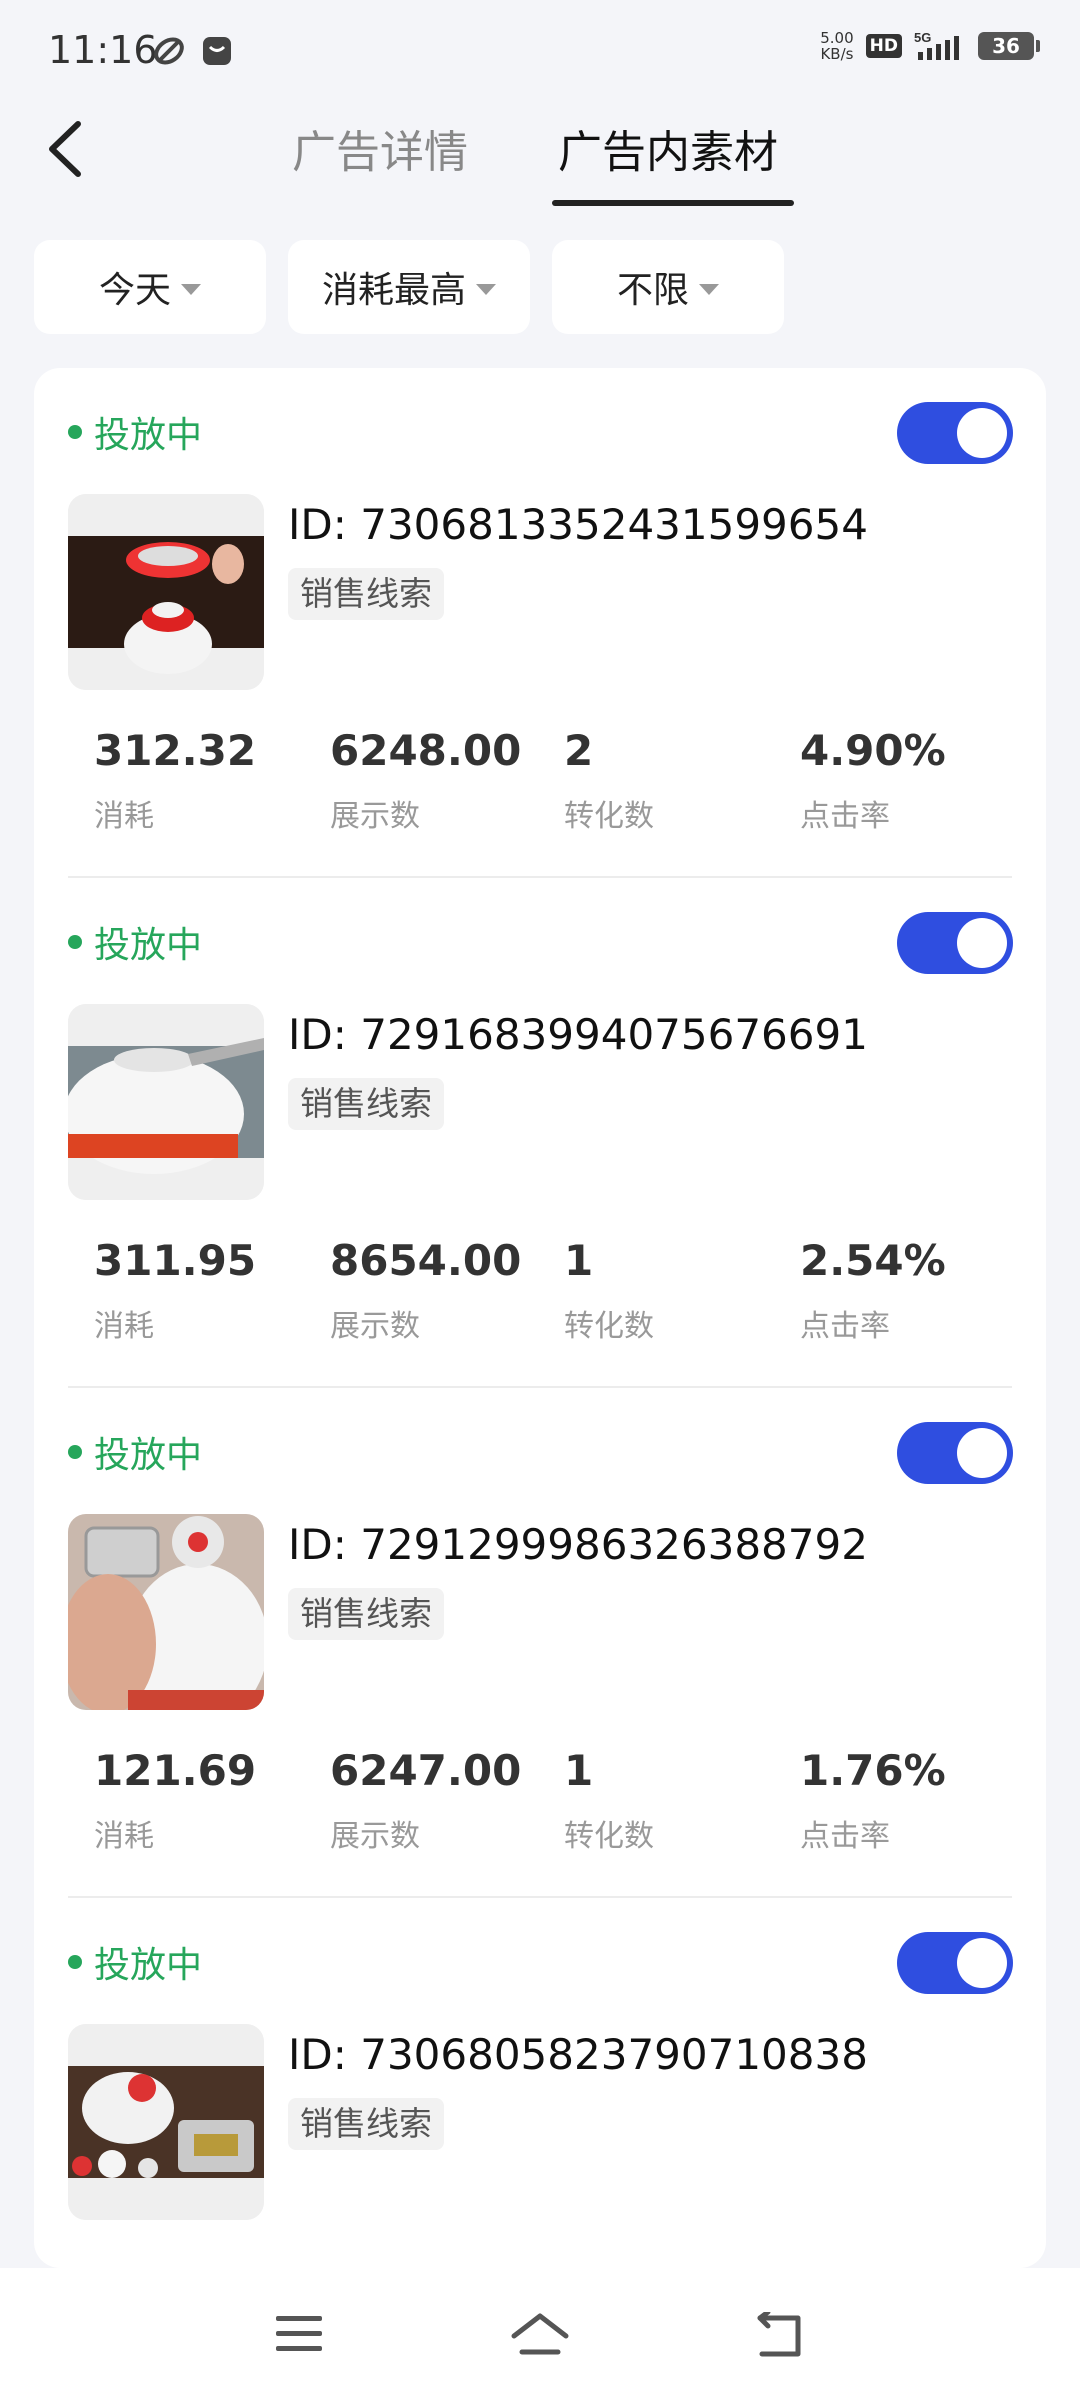 The height and width of the screenshot is (2400, 1080). What do you see at coordinates (175, 1290) in the screenshot?
I see `metric-cost: 311.95 消耗` at bounding box center [175, 1290].